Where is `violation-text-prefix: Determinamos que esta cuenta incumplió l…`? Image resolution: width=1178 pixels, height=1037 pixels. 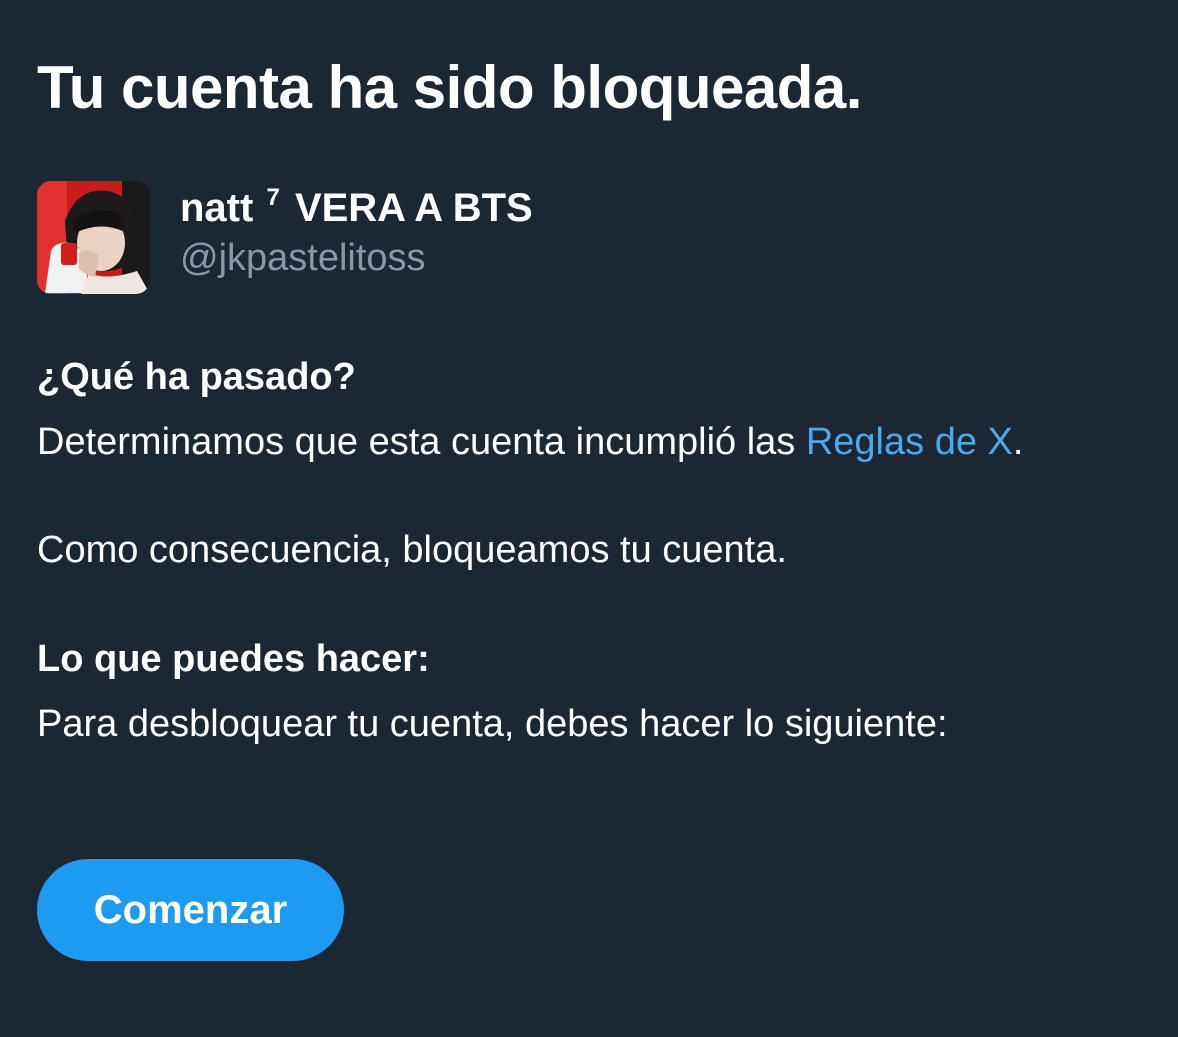 violation-text-prefix: Determinamos que esta cuenta incumplió l… is located at coordinates (421, 442).